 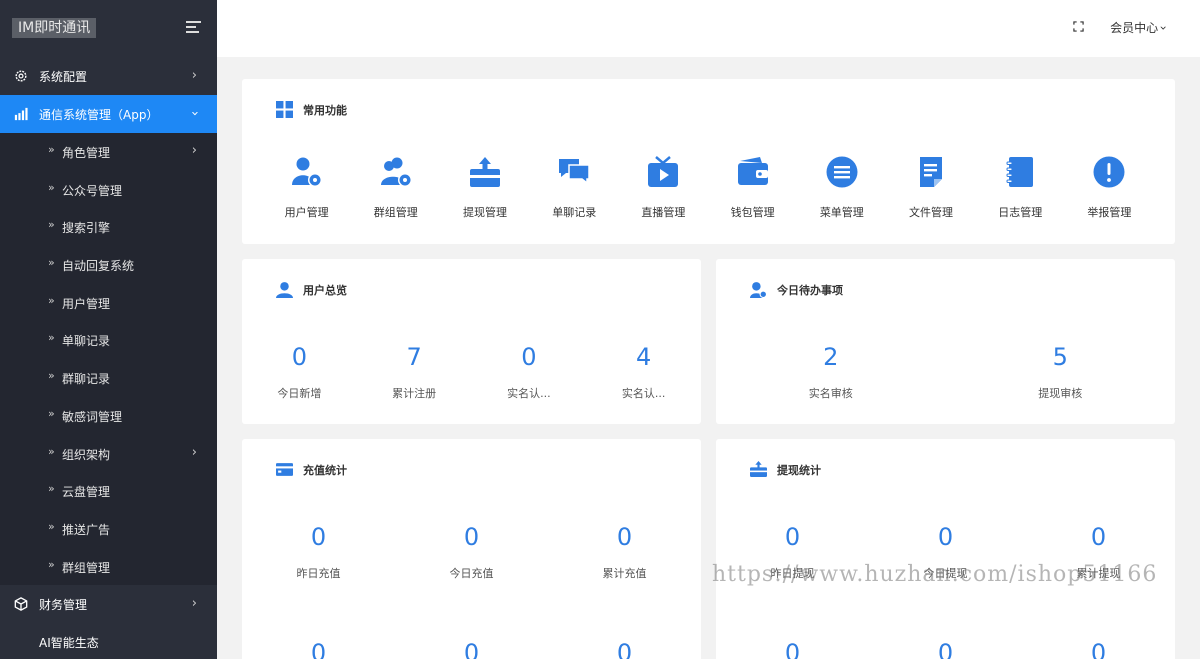 I want to click on submenu-item-label: 组织架构, so click(x=86, y=454).